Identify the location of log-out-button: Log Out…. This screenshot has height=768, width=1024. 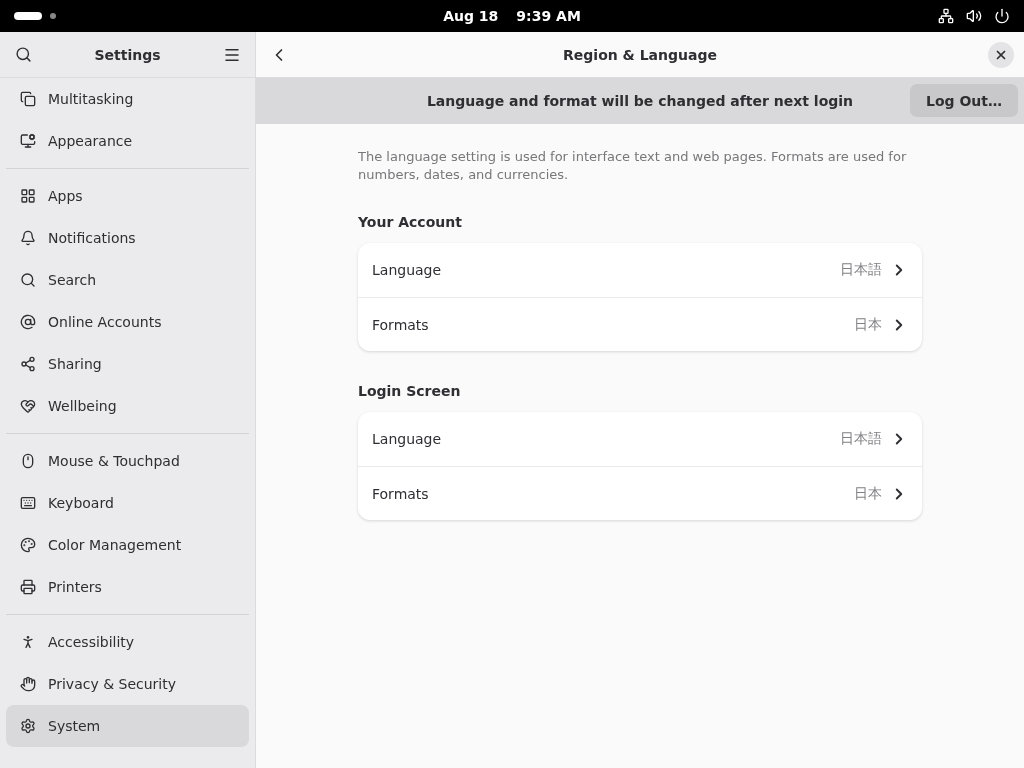
(964, 100).